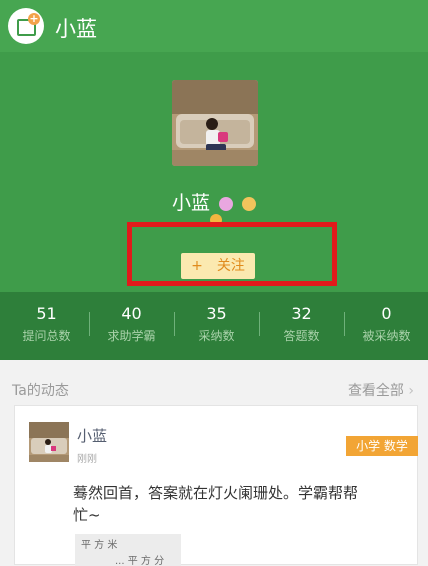 The height and width of the screenshot is (566, 428). I want to click on post-text: 蓦然回首，答案就在灯火阑珊处。学霸帮帮忙~, so click(216, 504).